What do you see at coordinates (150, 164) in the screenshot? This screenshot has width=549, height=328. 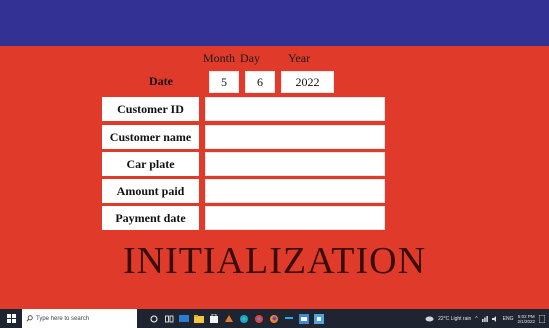 I see `car-plate-label: Car plate` at bounding box center [150, 164].